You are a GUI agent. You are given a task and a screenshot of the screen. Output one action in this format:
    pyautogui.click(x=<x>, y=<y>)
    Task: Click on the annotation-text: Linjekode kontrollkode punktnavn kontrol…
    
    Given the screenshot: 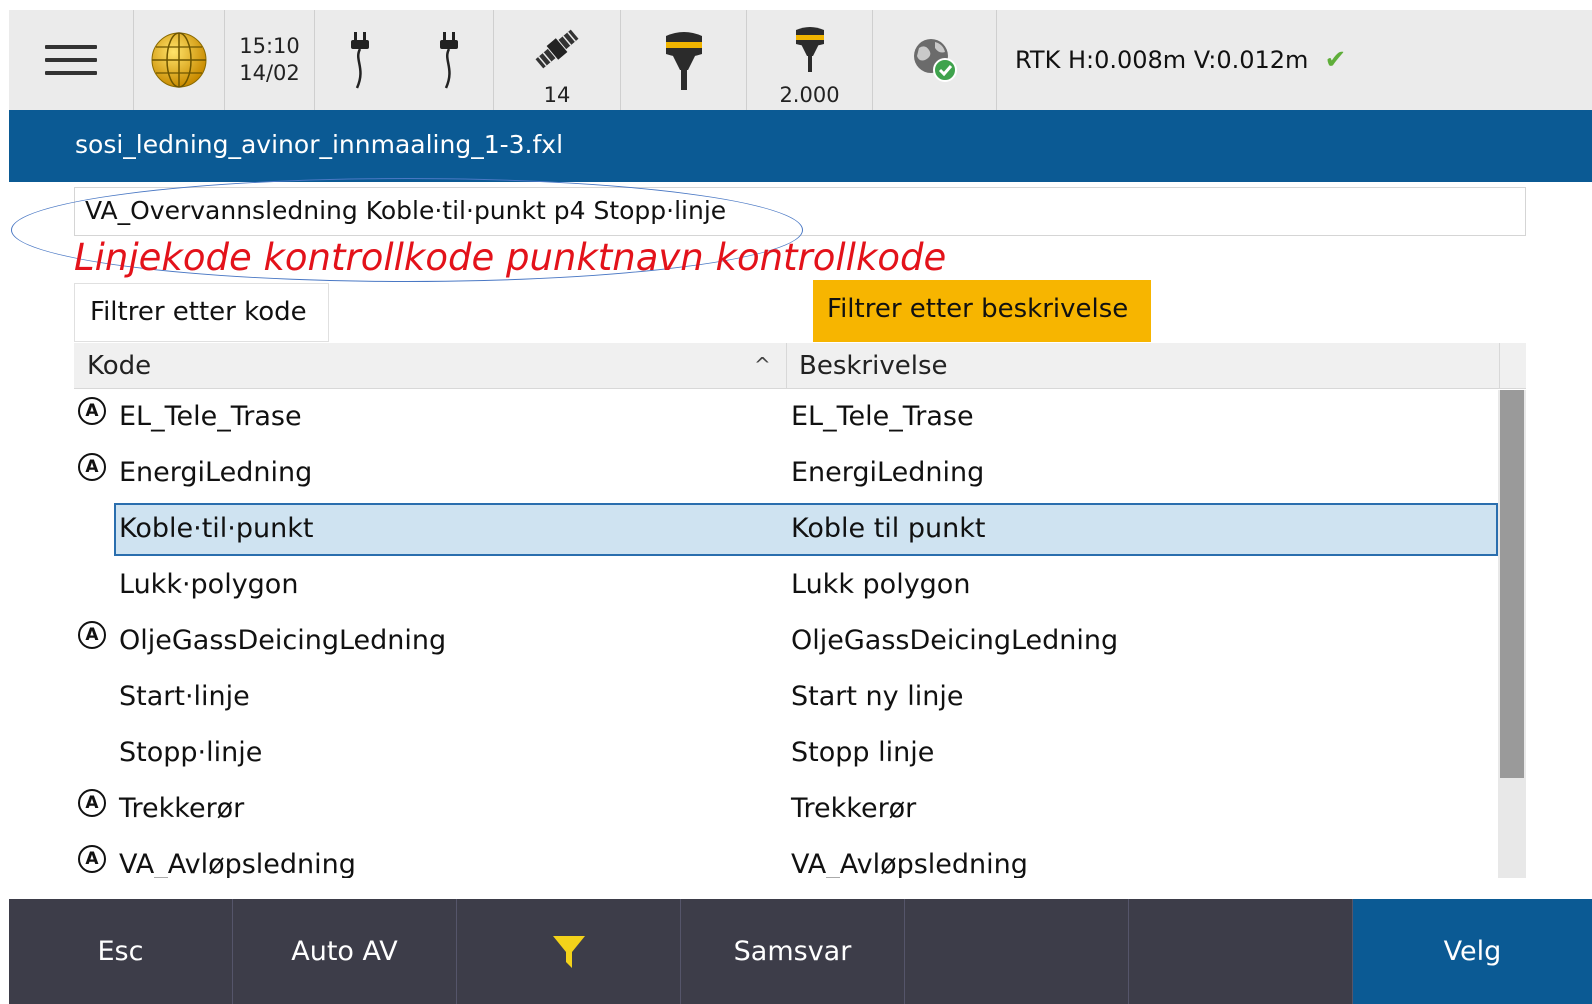 What is the action you would take?
    pyautogui.click(x=510, y=257)
    